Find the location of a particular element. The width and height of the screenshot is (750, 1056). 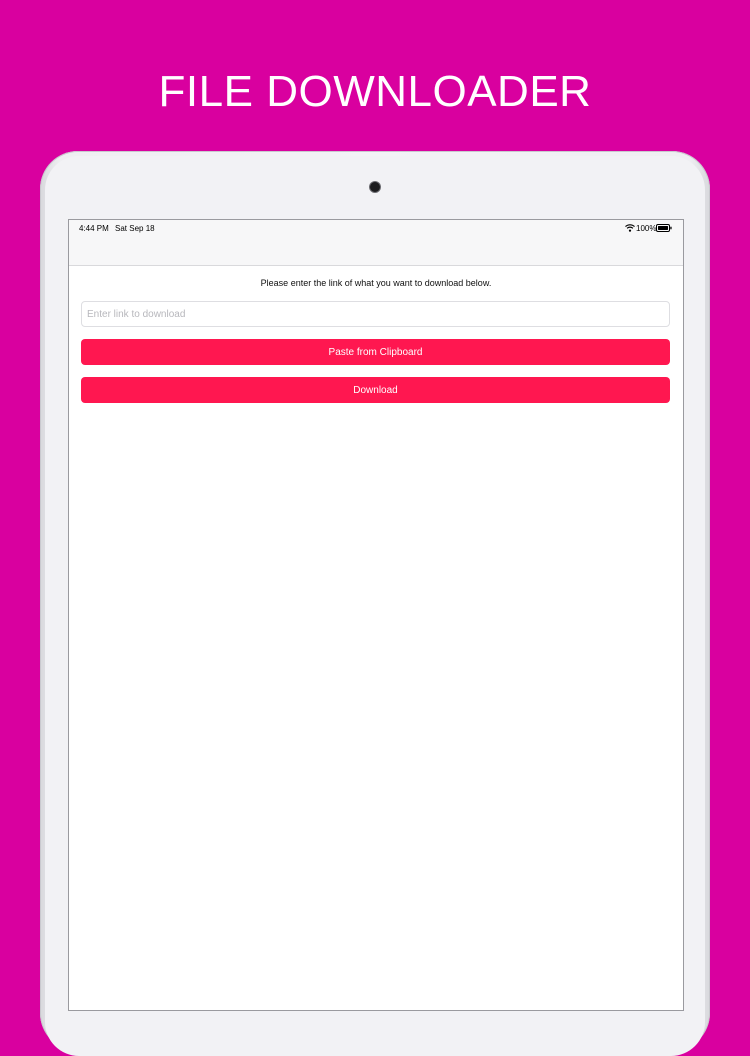

link-input is located at coordinates (375, 314).